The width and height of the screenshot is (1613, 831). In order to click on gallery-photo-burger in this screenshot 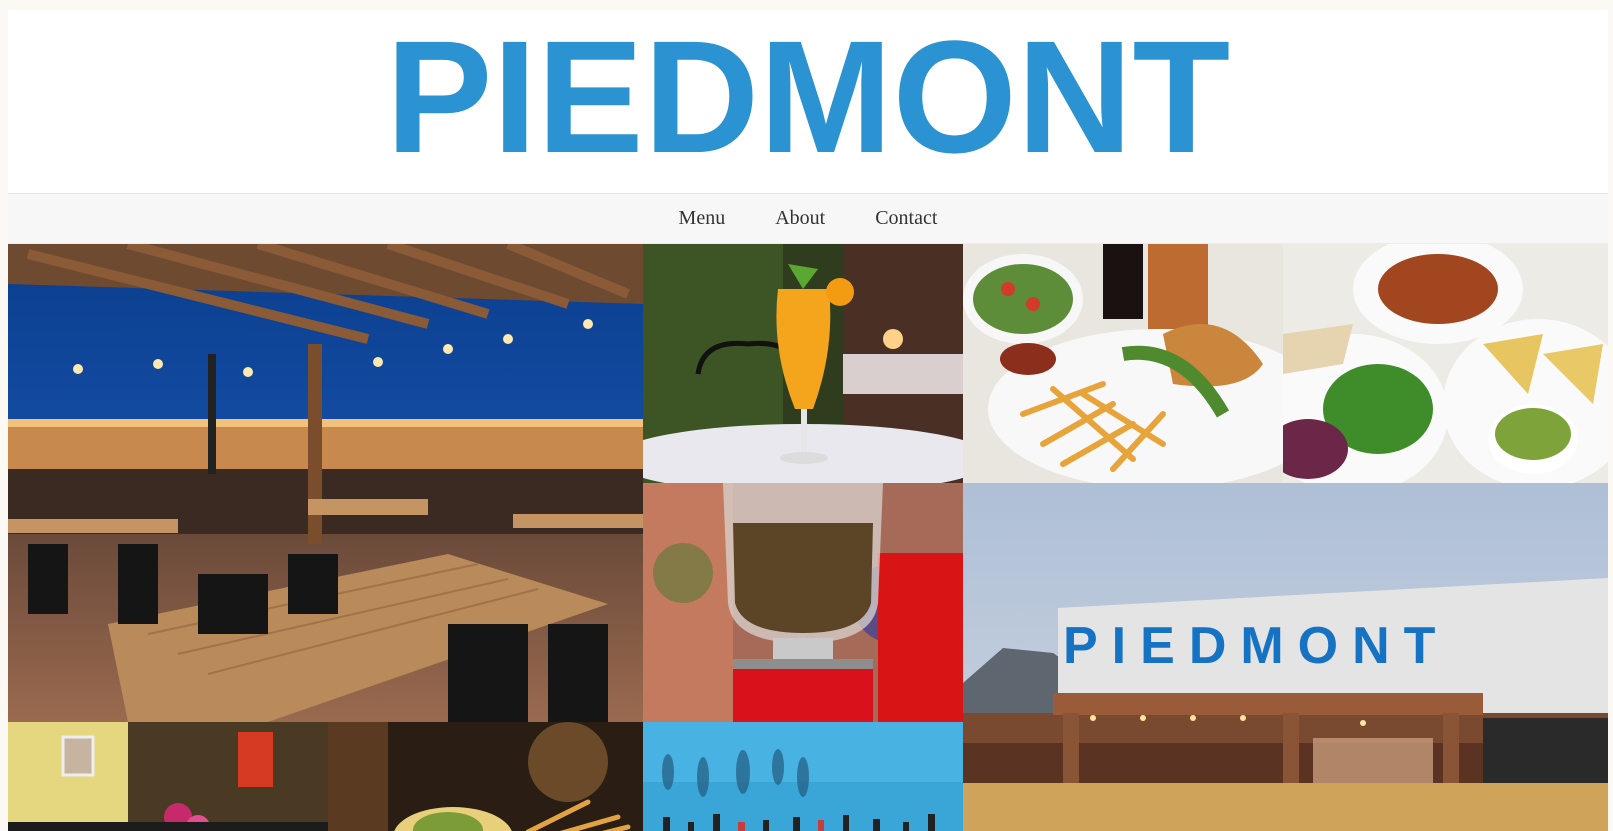, I will do `click(1123, 363)`.